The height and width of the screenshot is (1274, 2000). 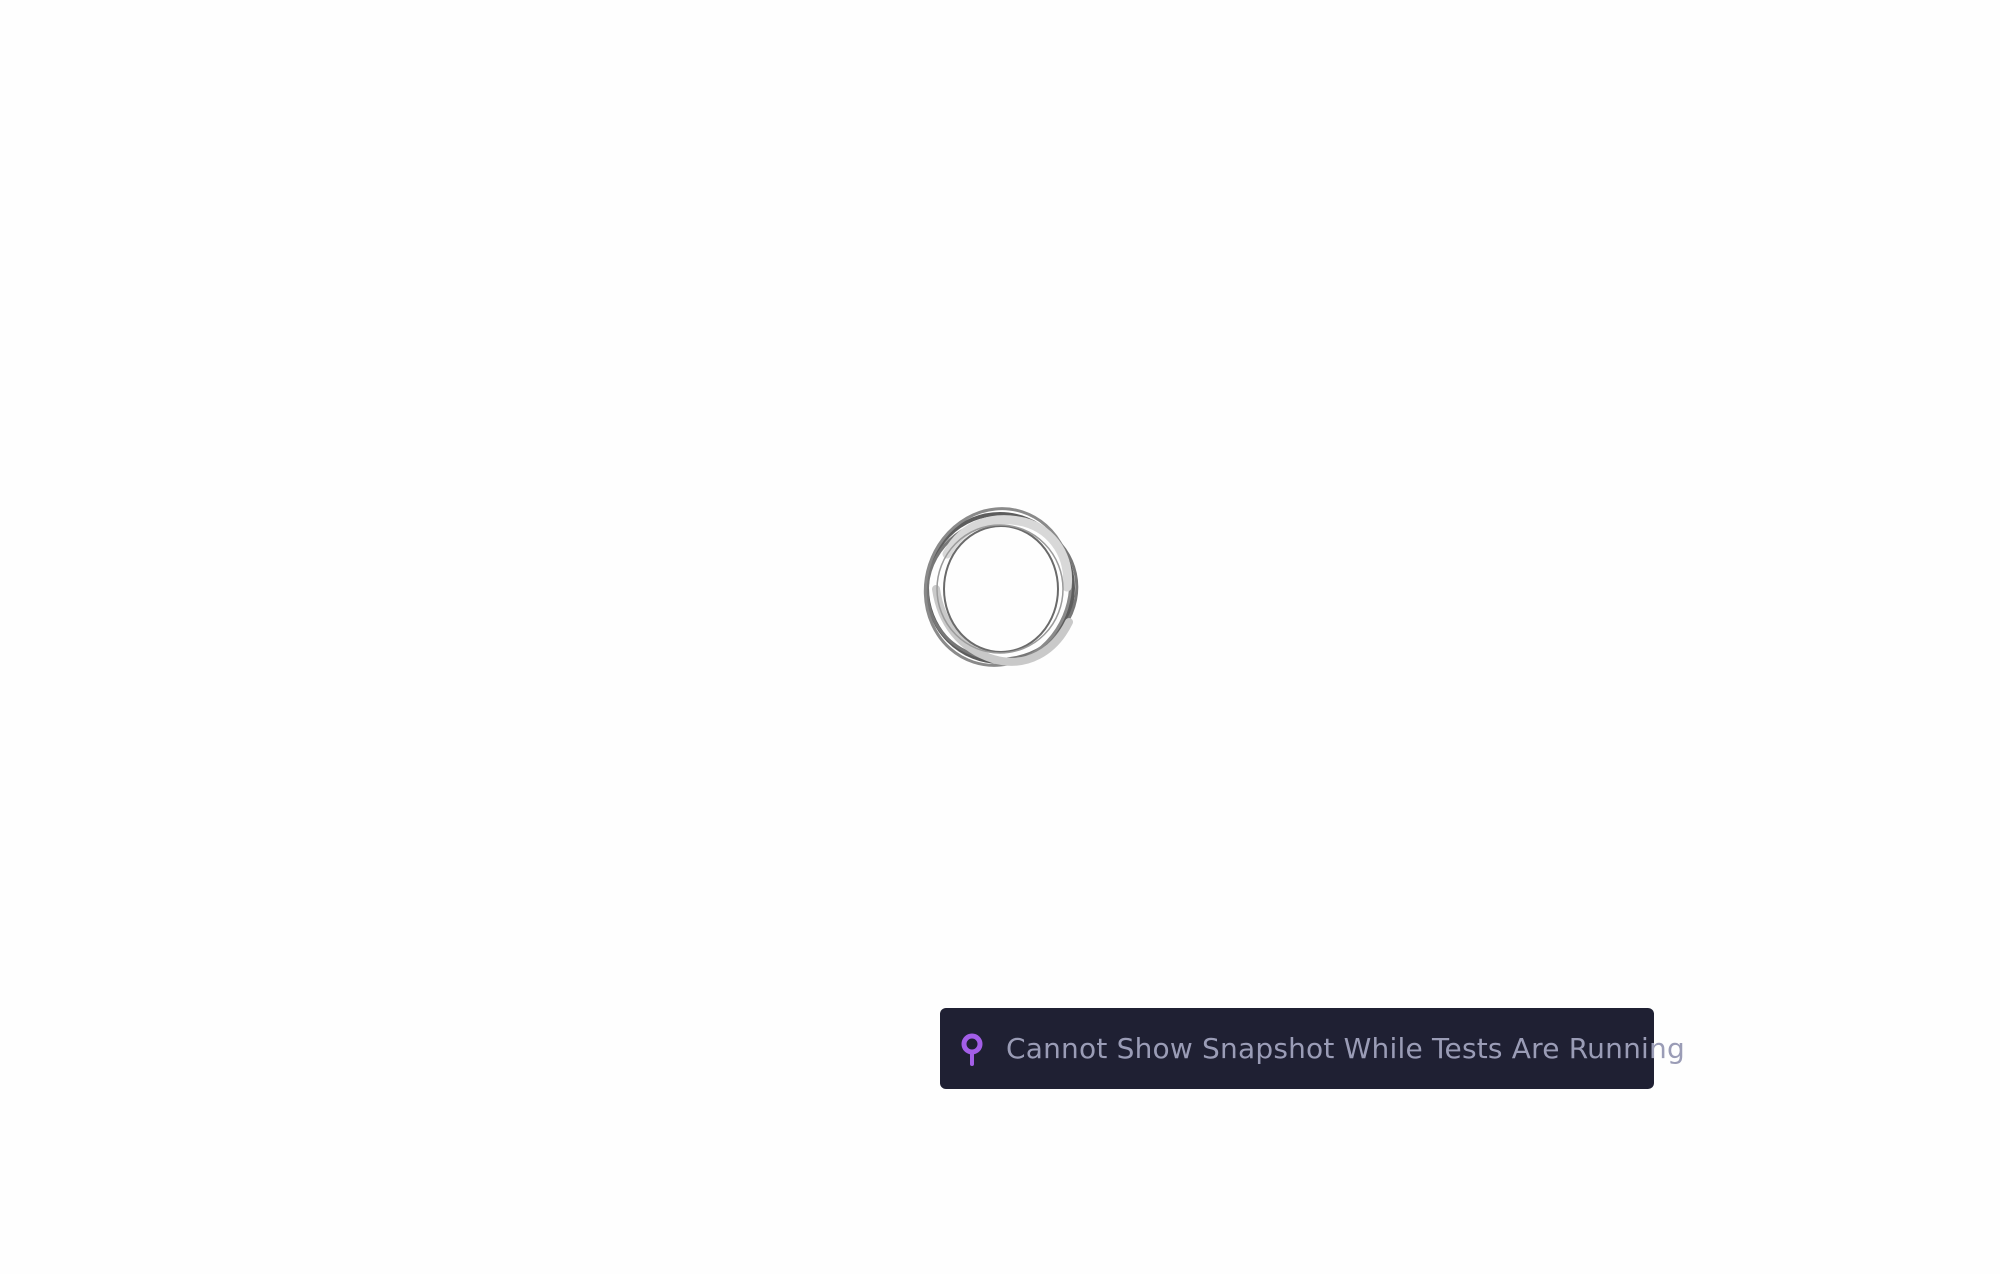 I want to click on loading-spinner-icon, so click(x=1001, y=587).